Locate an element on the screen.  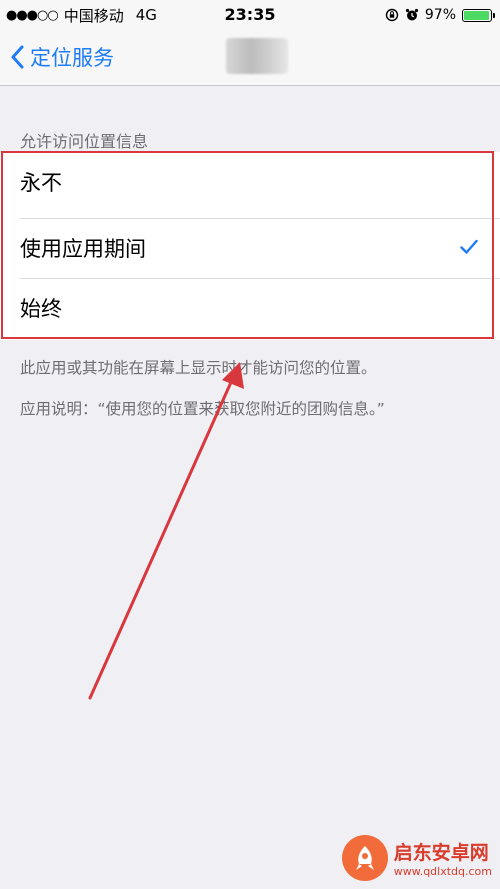
app-name-blurred is located at coordinates (257, 56).